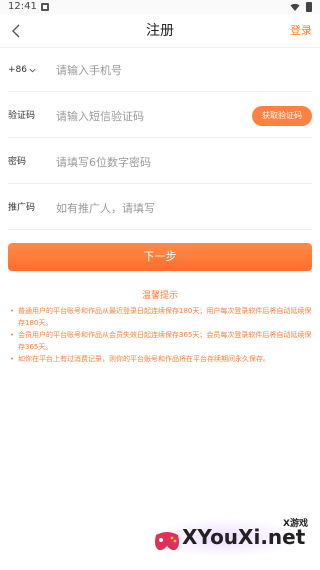  I want to click on login-link: 登录, so click(301, 31).